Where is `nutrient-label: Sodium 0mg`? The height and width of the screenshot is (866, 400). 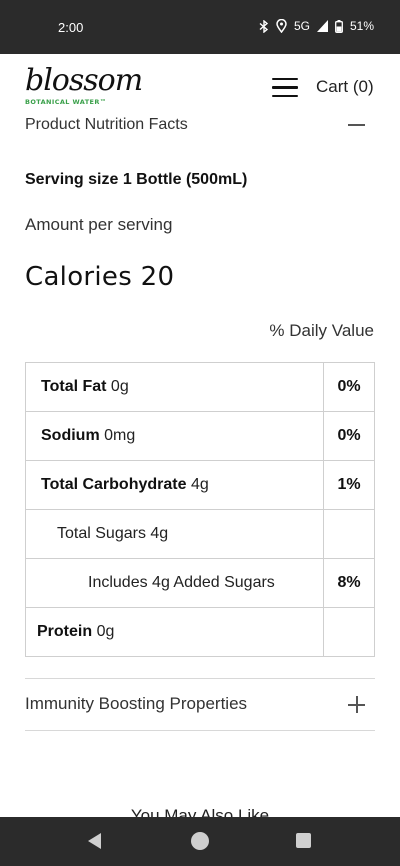 nutrient-label: Sodium 0mg is located at coordinates (174, 436).